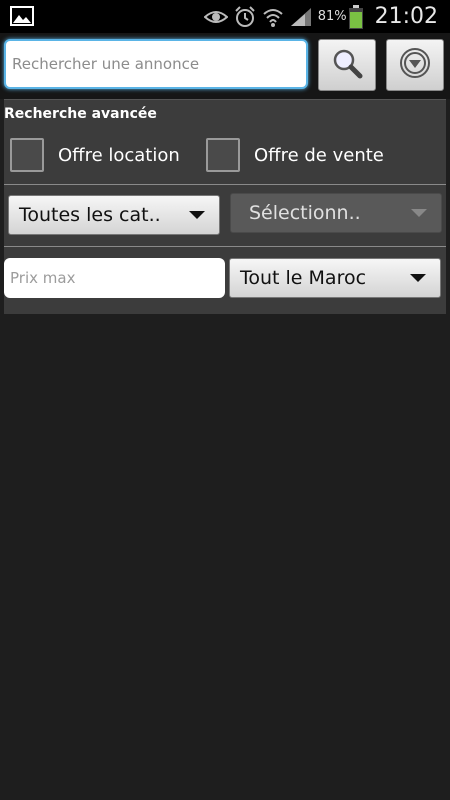 The image size is (450, 800). I want to click on offer-type-row: Offre location Offre de vente, so click(225, 156).